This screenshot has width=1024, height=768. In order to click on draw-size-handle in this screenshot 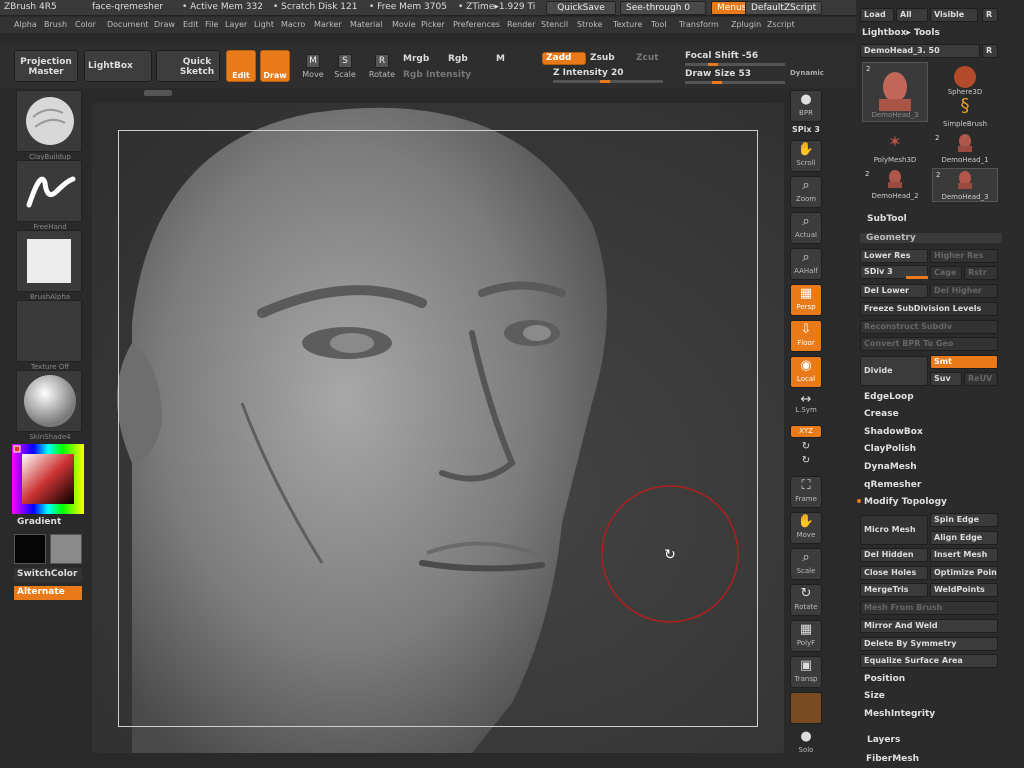, I will do `click(717, 82)`.